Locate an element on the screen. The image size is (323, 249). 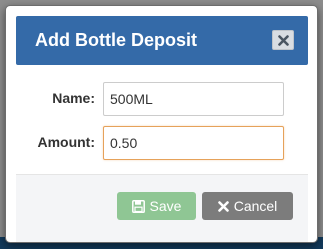
amount-label: Amount: is located at coordinates (66, 142).